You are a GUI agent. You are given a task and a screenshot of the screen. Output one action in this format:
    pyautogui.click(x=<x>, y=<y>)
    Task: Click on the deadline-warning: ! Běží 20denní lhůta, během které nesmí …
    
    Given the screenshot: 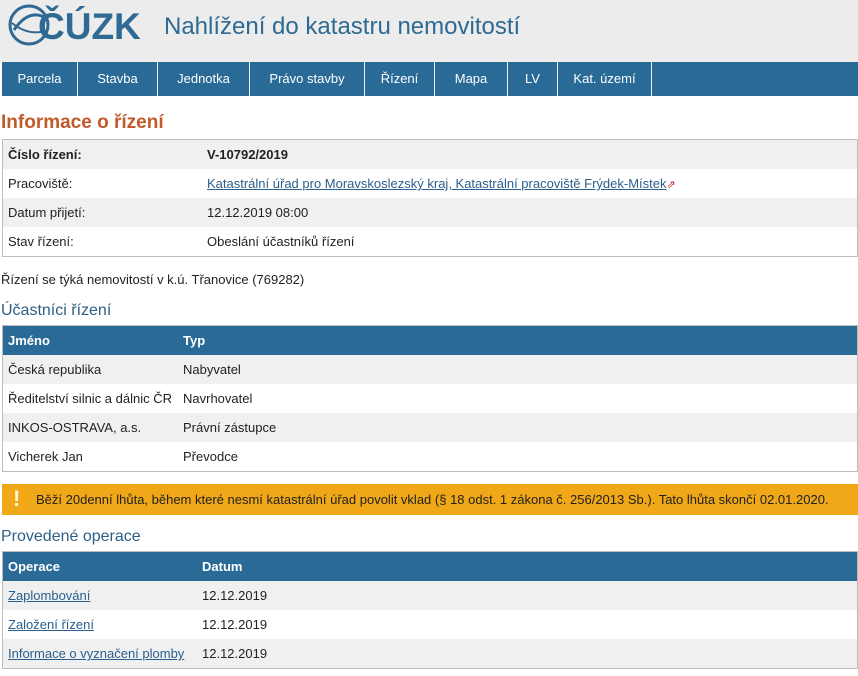 What is the action you would take?
    pyautogui.click(x=430, y=499)
    